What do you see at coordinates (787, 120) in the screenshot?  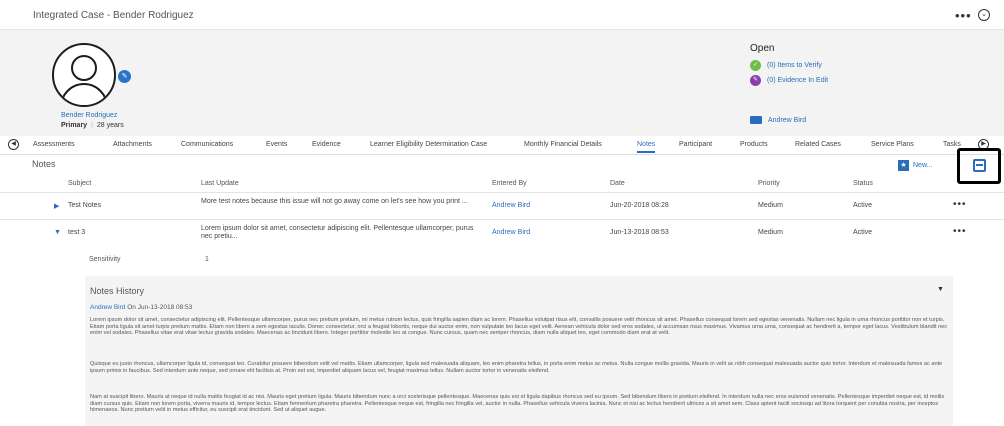 I see `case-owner-name: Andrew Bird` at bounding box center [787, 120].